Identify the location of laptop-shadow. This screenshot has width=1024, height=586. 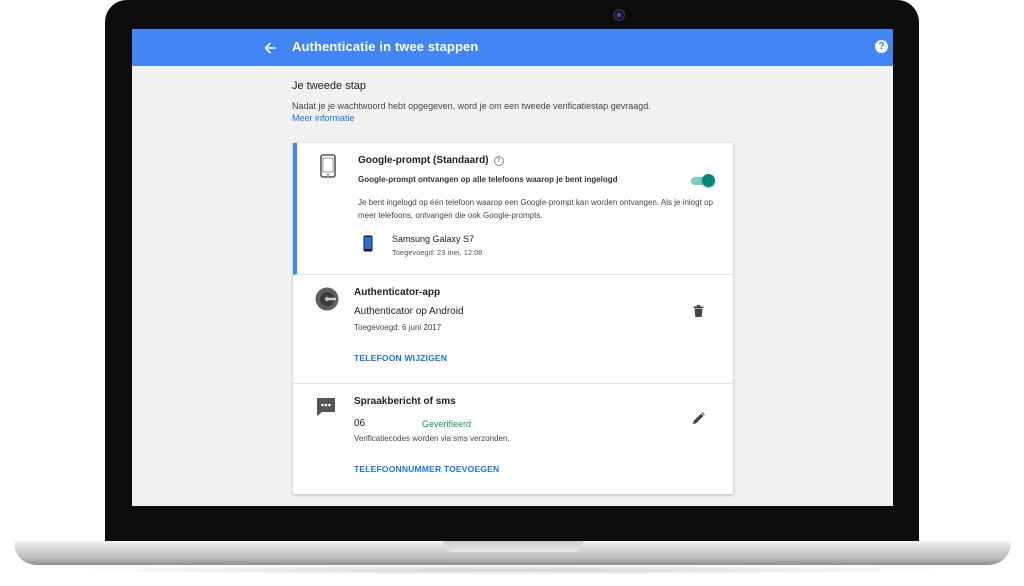
(512, 570).